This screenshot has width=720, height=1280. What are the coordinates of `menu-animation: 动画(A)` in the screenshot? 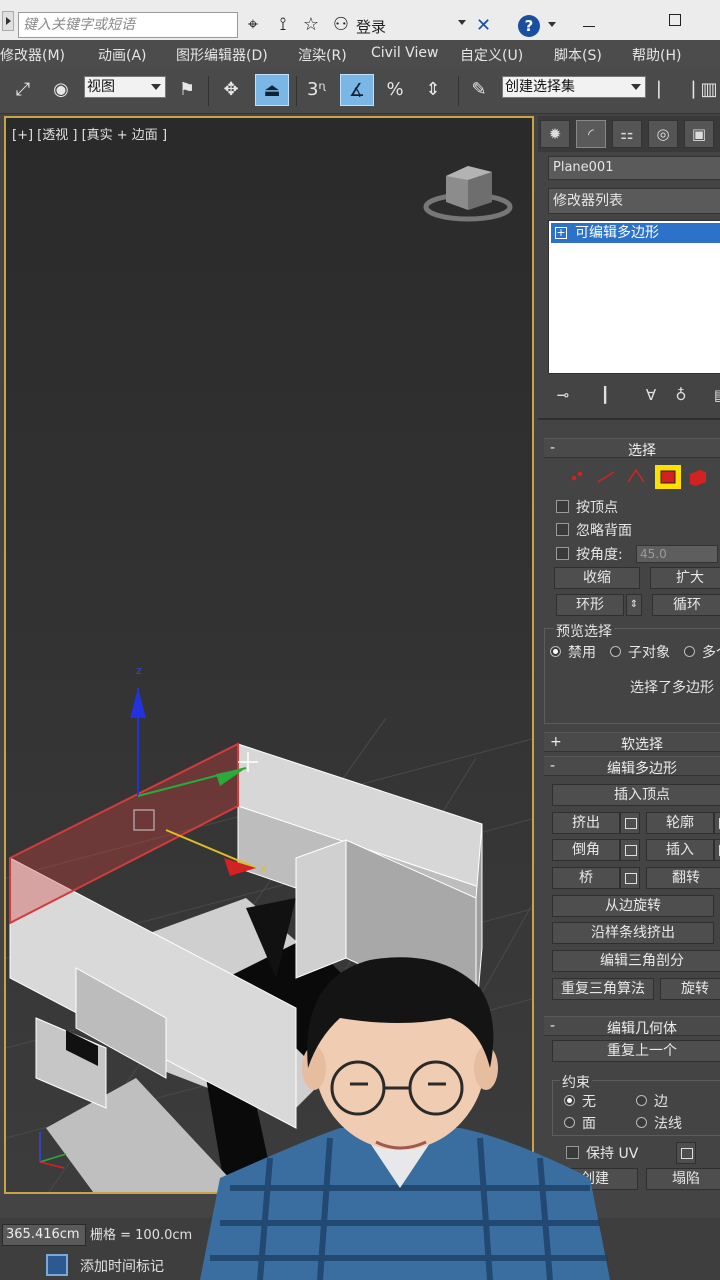 It's located at (122, 55).